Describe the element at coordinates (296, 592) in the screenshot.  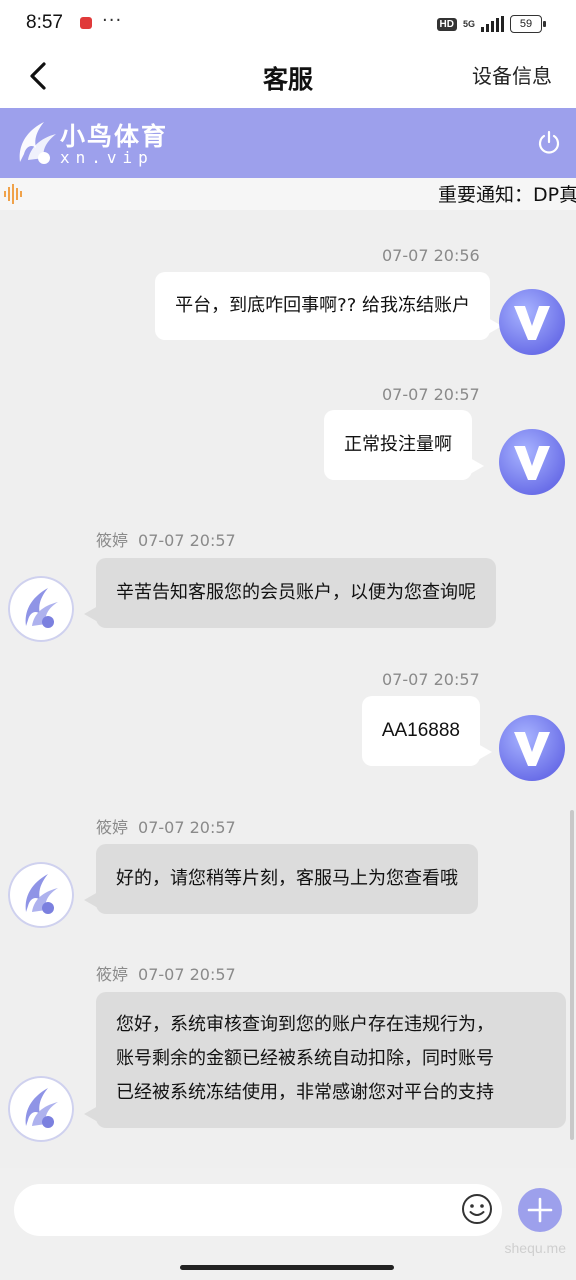
I see `message-text: 辛苦告知客服您的会员账户，以便为您查询呢` at that location.